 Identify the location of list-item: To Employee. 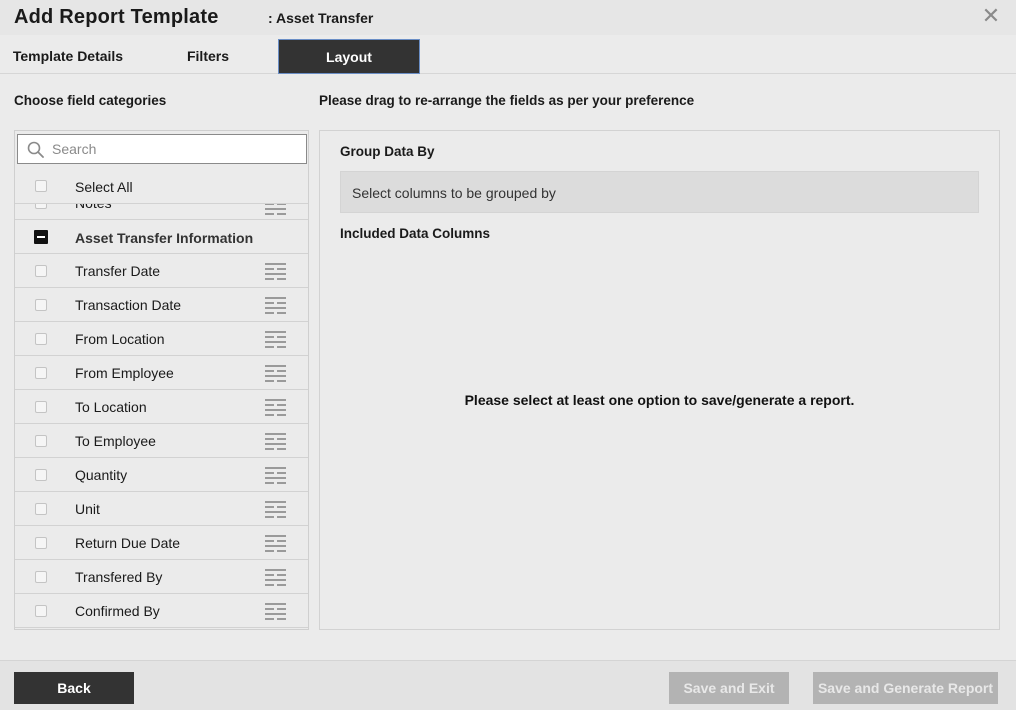
(161, 441).